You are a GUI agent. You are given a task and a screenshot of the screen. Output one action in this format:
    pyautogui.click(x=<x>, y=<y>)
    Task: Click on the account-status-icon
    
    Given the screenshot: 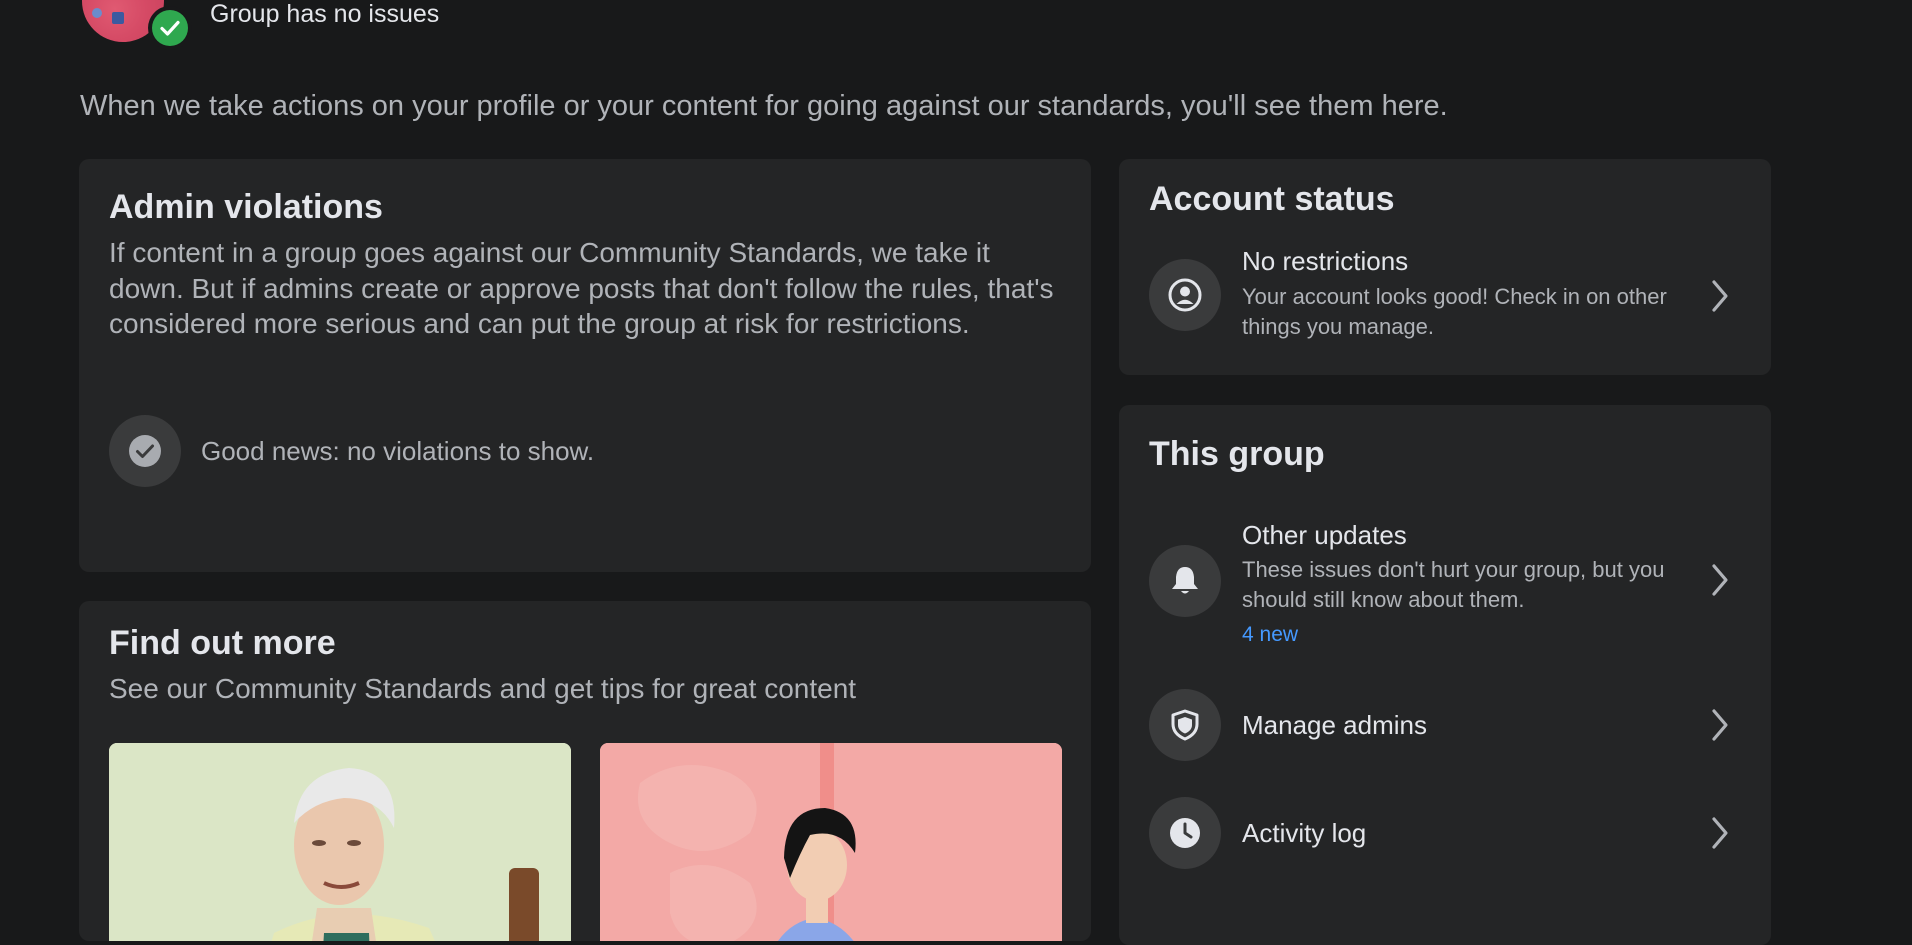 What is the action you would take?
    pyautogui.click(x=1185, y=295)
    